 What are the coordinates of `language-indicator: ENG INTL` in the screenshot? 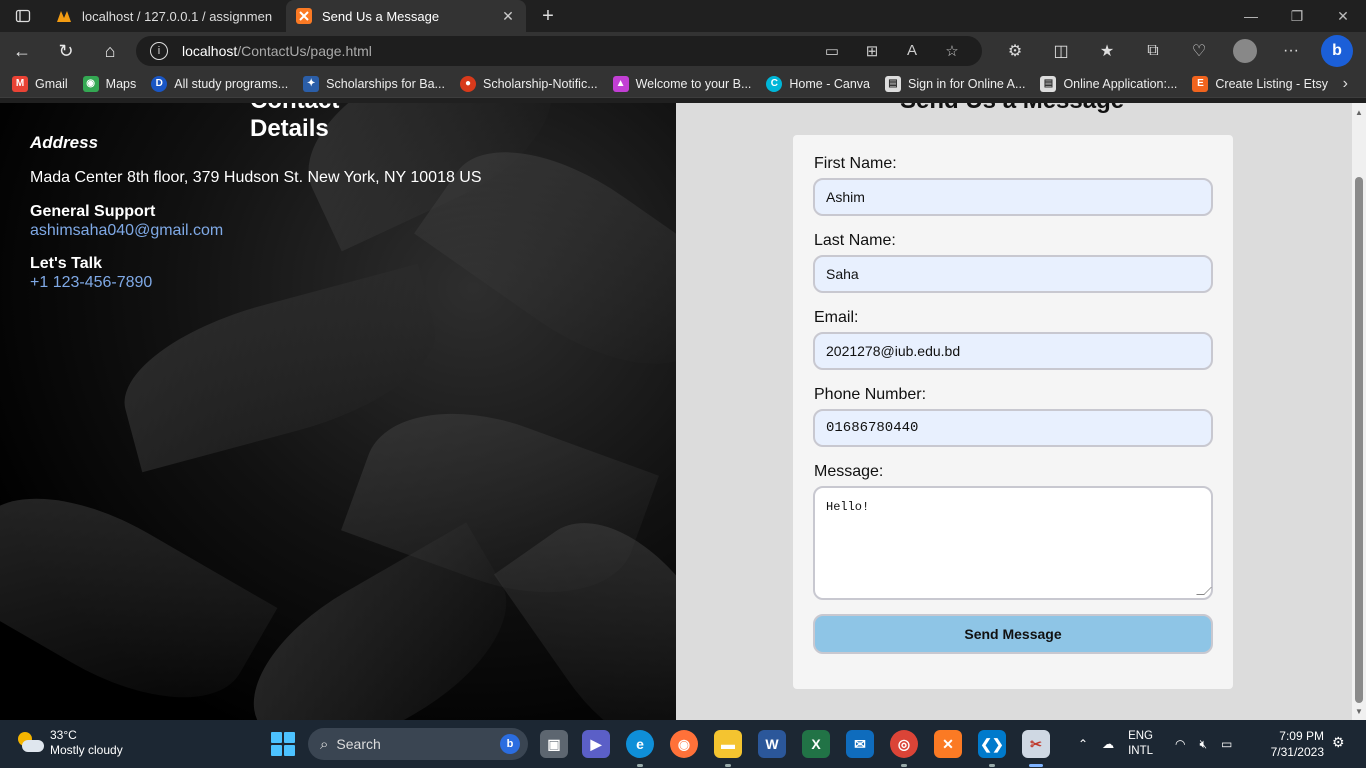 It's located at (1140, 744).